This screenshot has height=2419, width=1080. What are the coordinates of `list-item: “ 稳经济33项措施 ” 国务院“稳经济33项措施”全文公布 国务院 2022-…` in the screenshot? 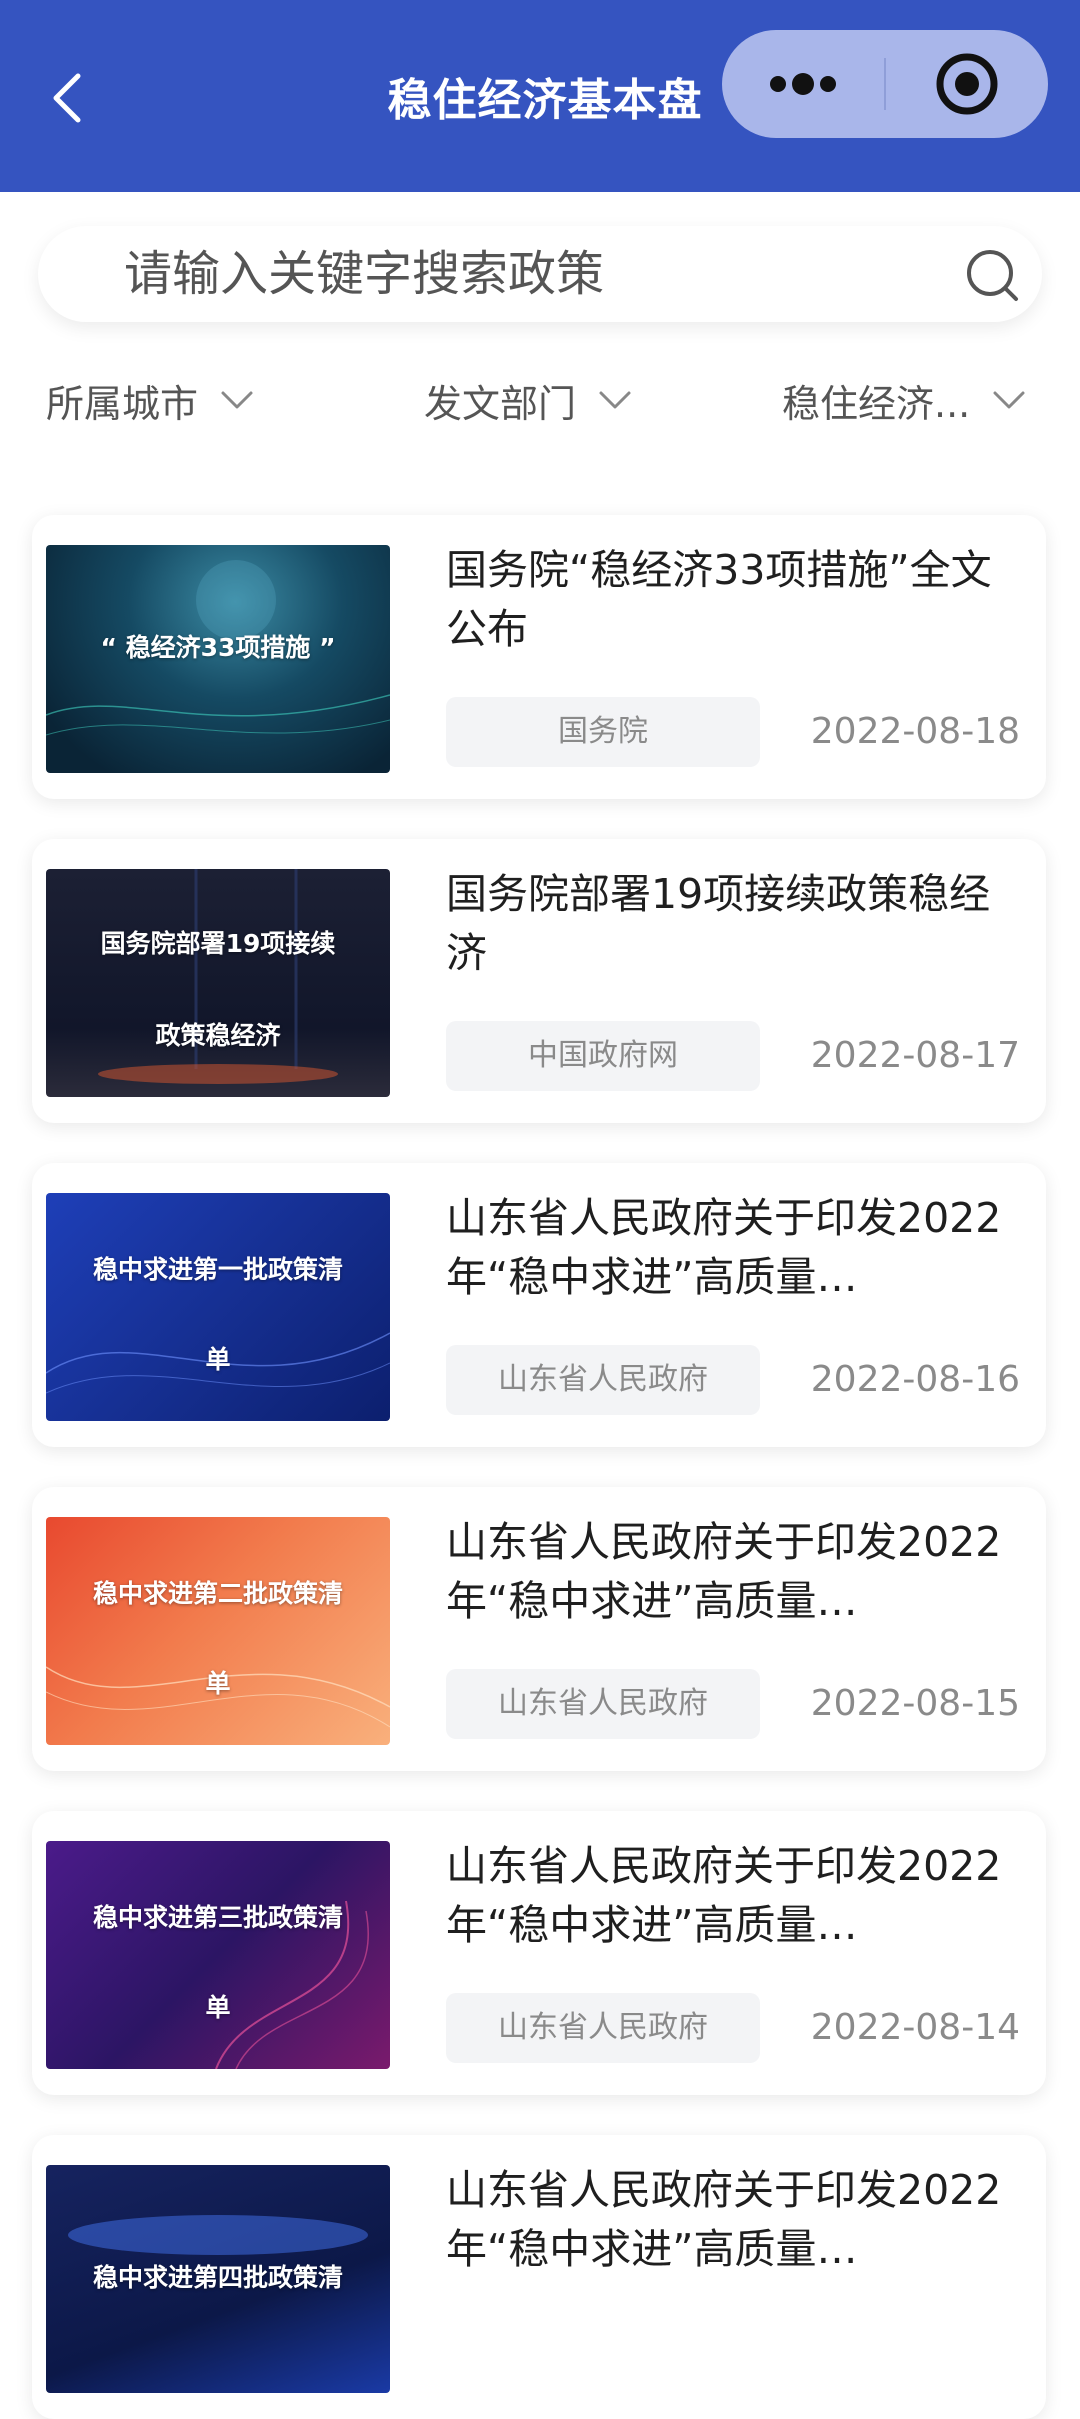 It's located at (539, 657).